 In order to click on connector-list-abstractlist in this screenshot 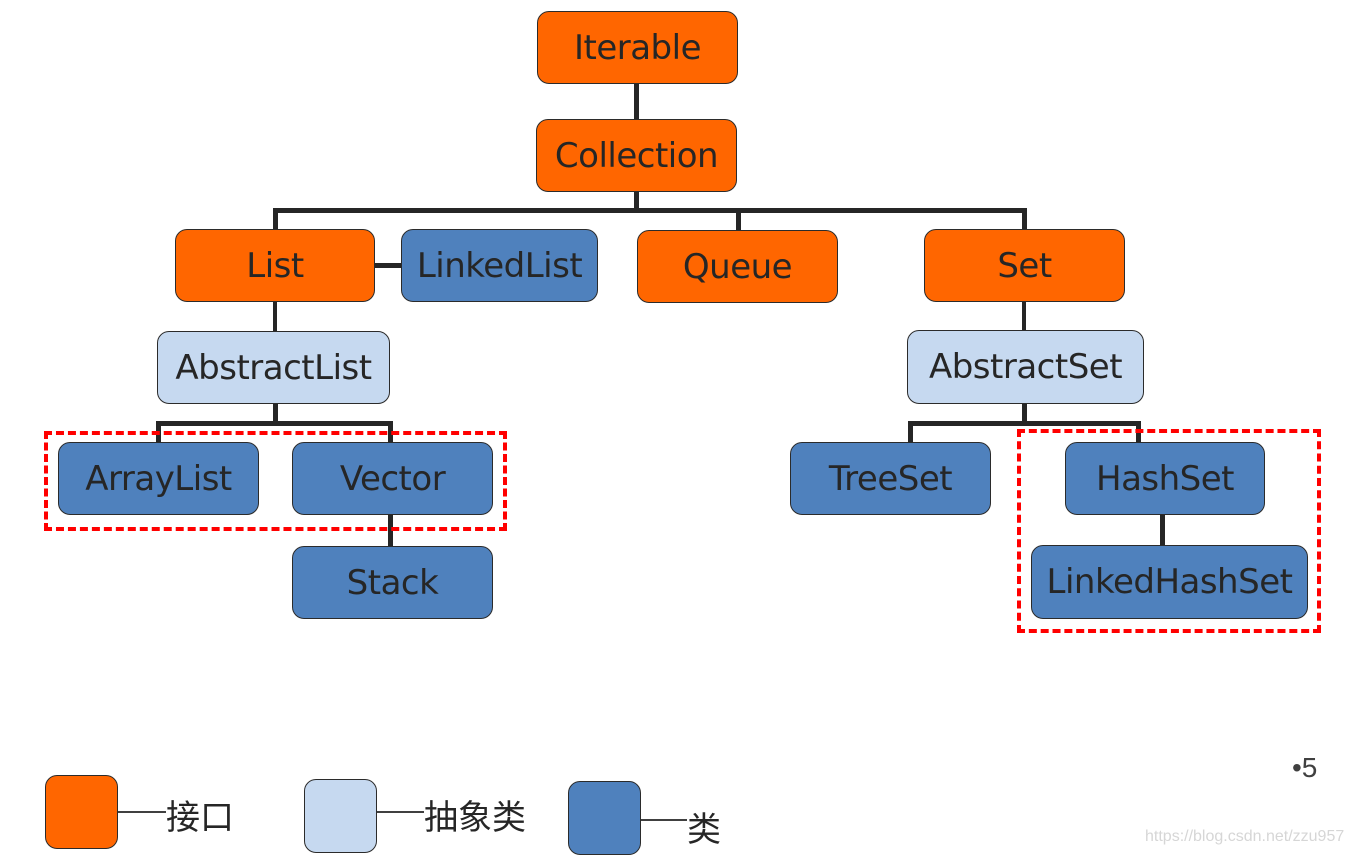, I will do `click(275, 317)`.